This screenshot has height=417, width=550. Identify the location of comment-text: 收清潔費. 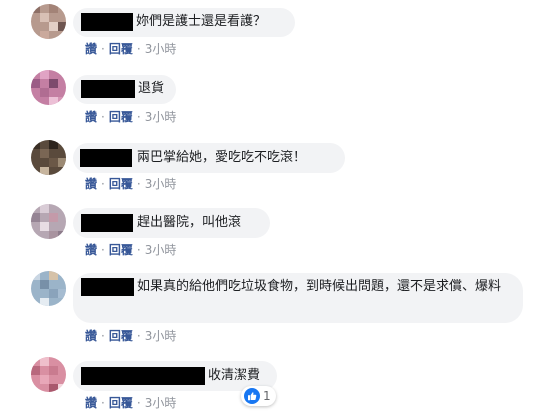
(234, 375).